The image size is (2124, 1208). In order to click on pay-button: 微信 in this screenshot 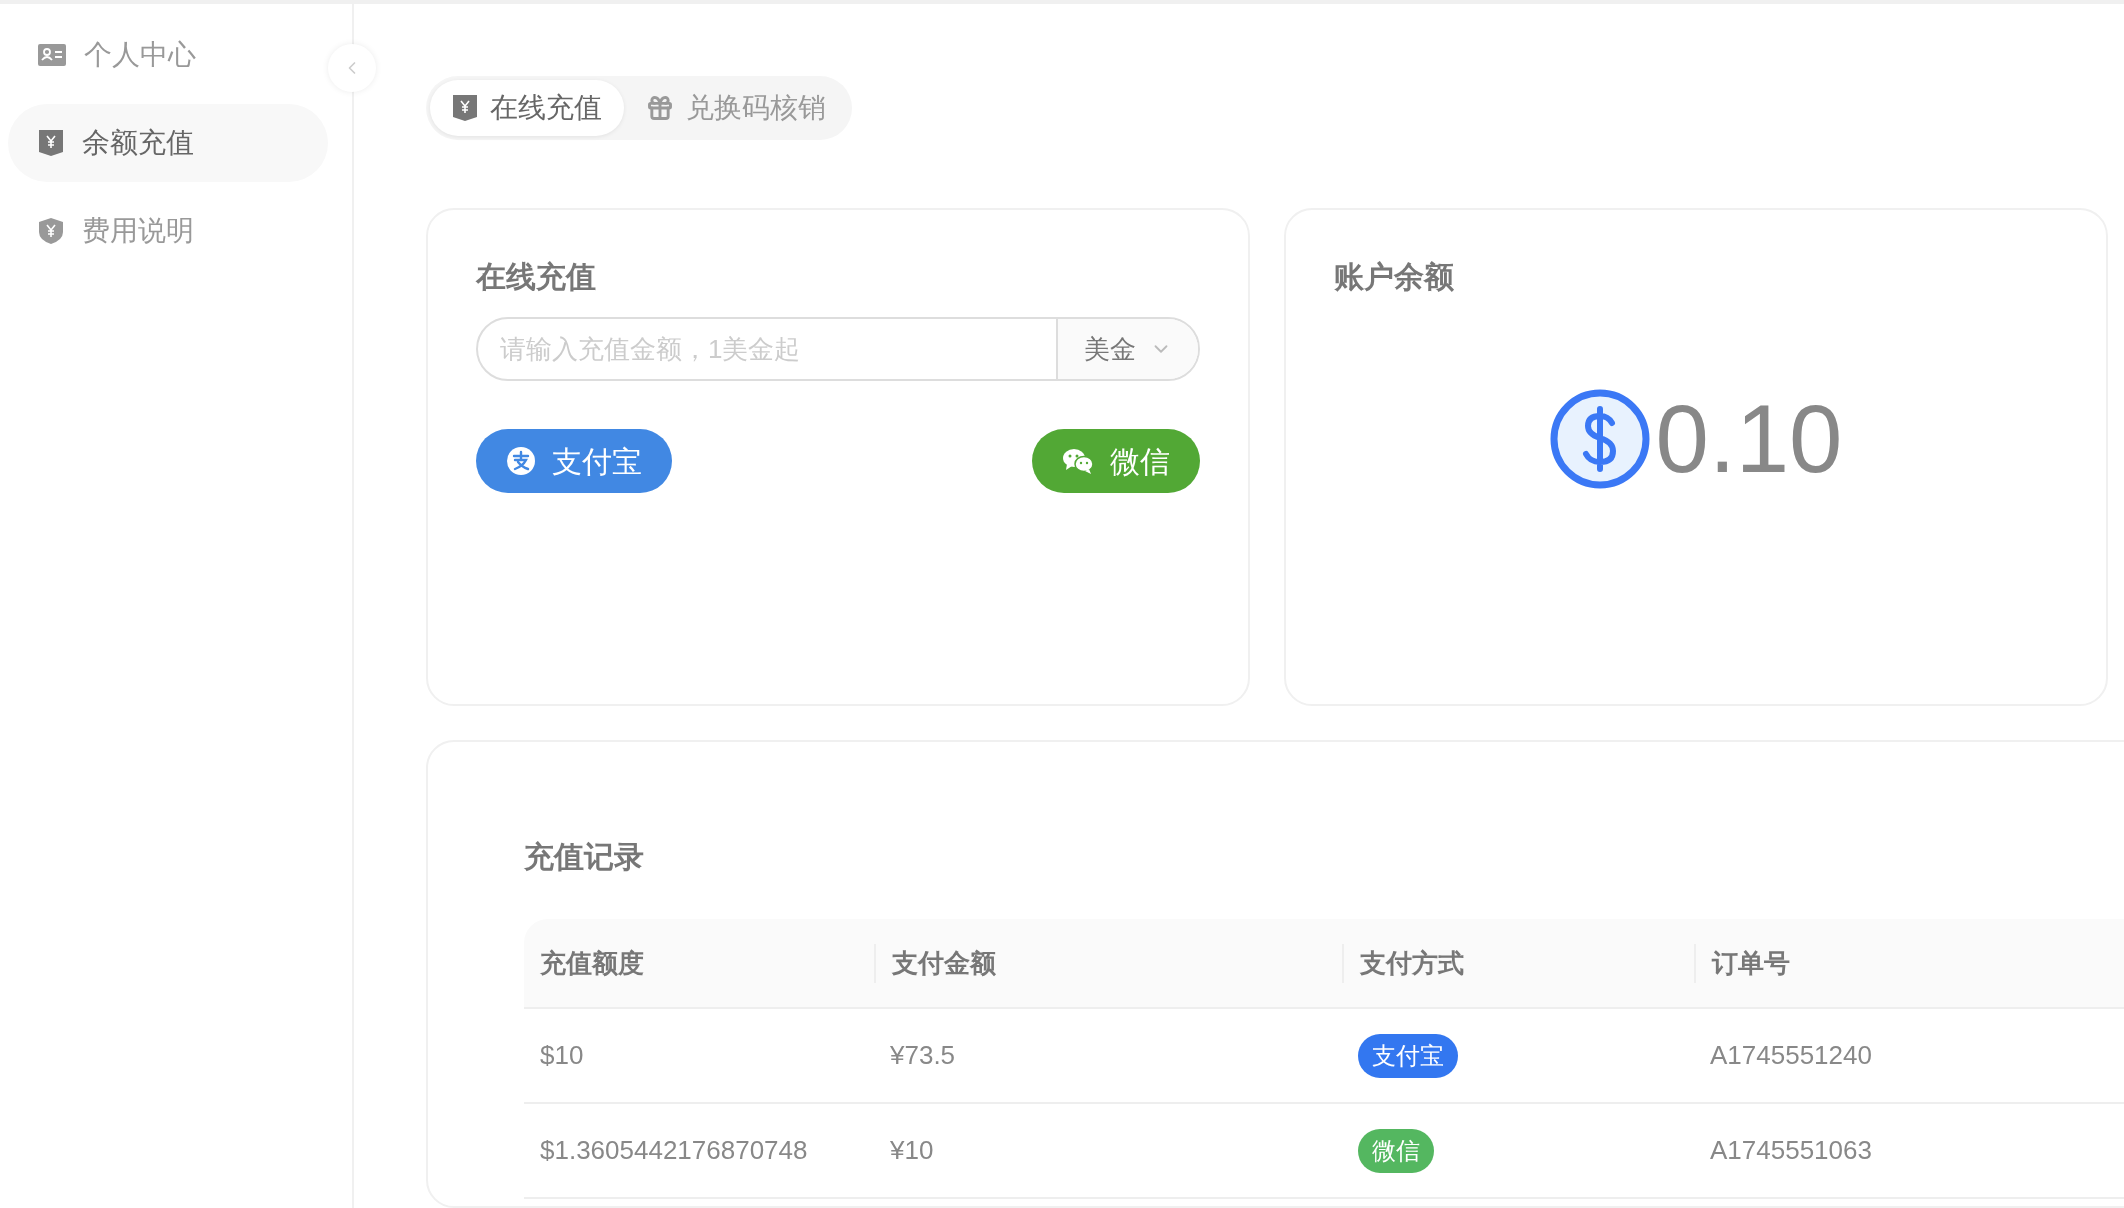, I will do `click(1116, 461)`.